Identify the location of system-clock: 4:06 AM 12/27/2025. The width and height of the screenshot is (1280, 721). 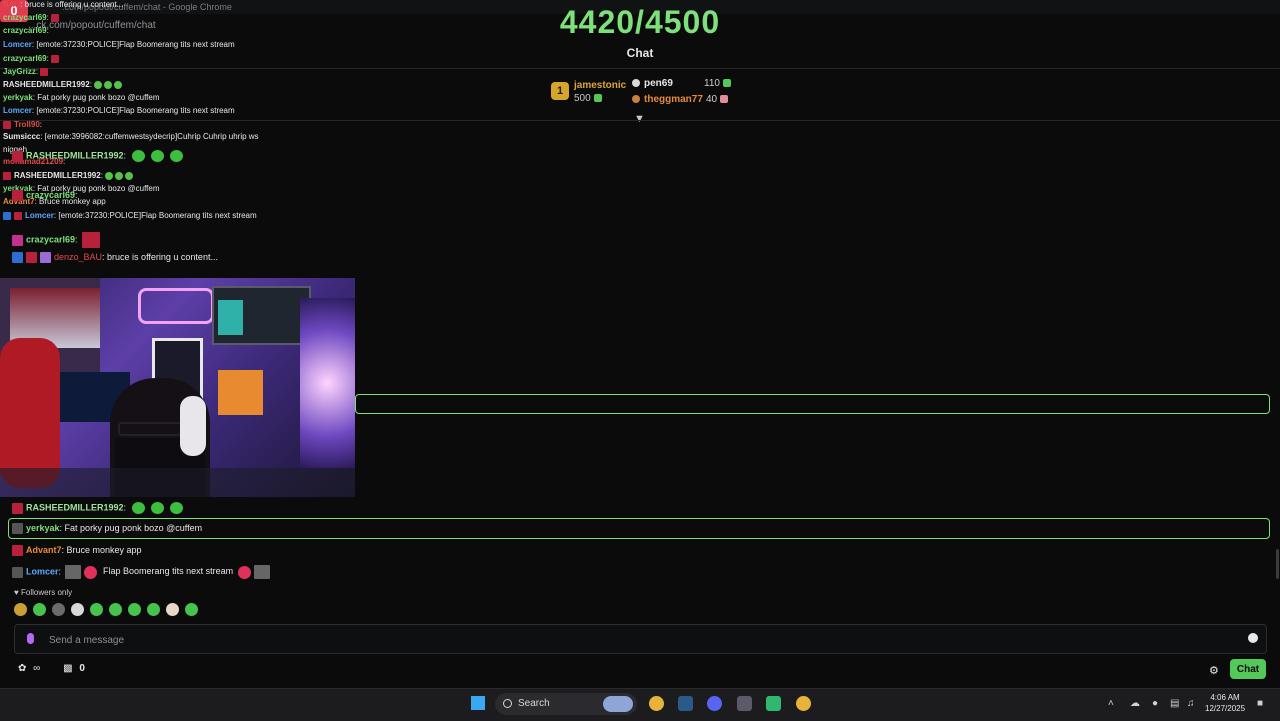
(1225, 703).